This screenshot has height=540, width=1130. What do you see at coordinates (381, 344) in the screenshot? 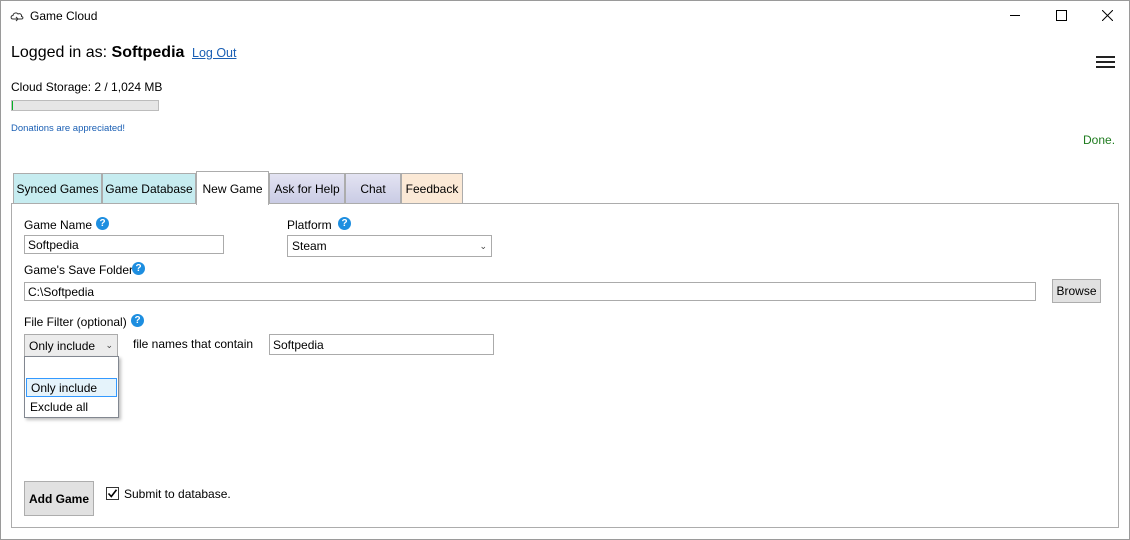
I see `file-names-input: Softpedia` at bounding box center [381, 344].